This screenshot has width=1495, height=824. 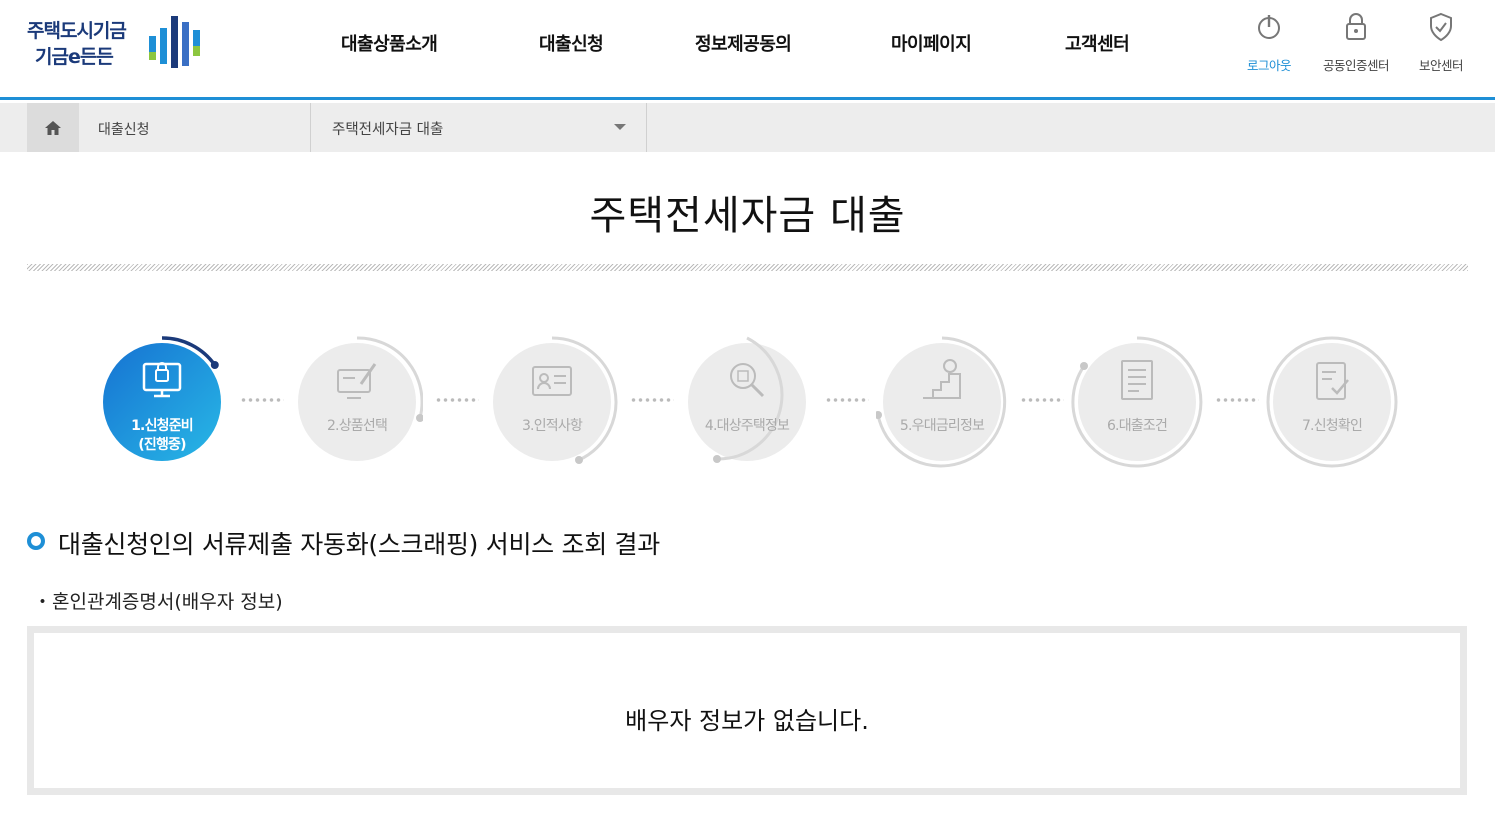 I want to click on logout-button: 로그아웃, so click(x=1269, y=43).